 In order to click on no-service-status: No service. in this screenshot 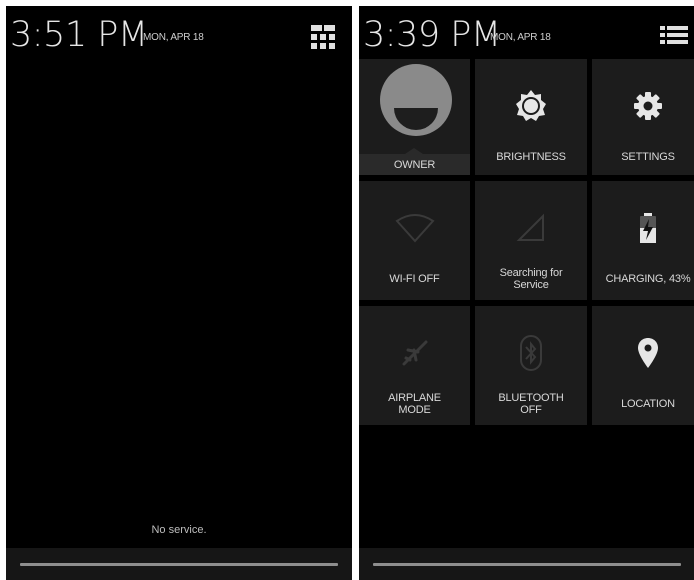, I will do `click(179, 530)`.